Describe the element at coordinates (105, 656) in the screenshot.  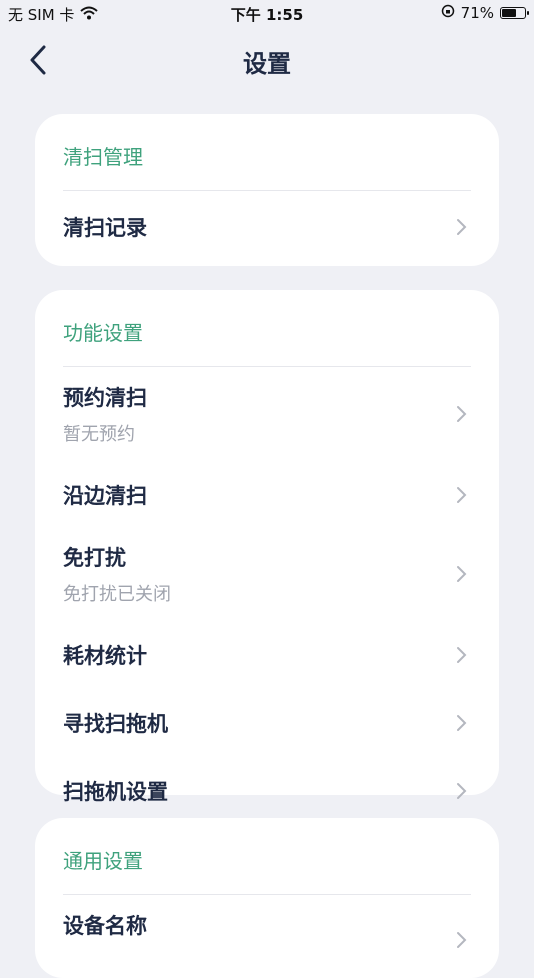
I see `menu-item-label: 耗材统计` at that location.